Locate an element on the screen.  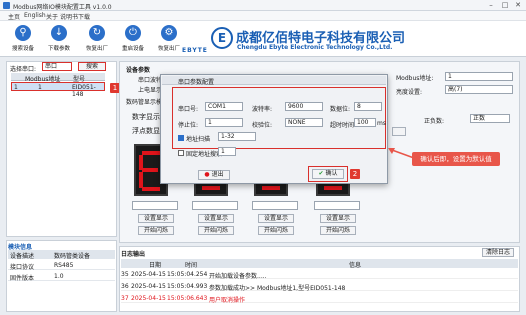
restore-factory-button: ↻ 恢复出厂 is located at coordinates (97, 39).